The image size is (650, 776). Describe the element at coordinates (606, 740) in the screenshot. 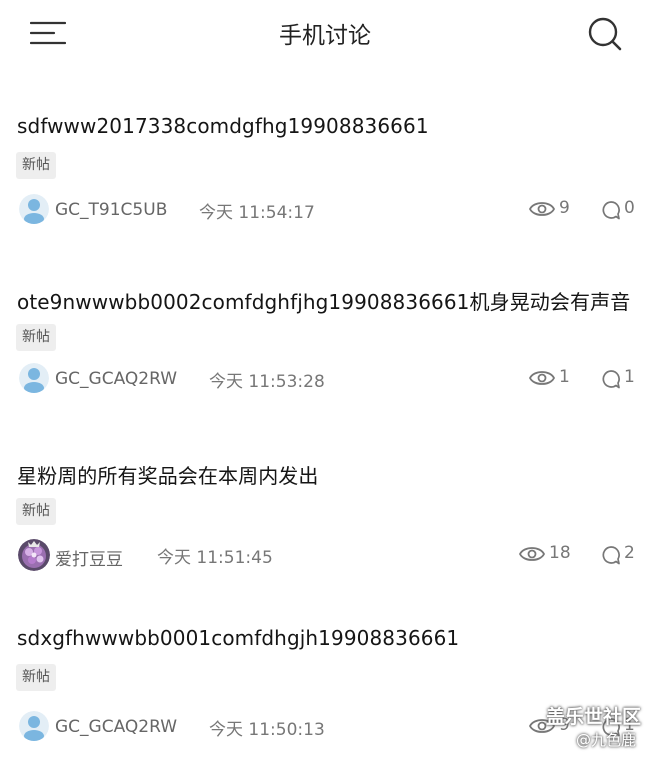

I see `watermark-author-text: @九色鹿` at that location.